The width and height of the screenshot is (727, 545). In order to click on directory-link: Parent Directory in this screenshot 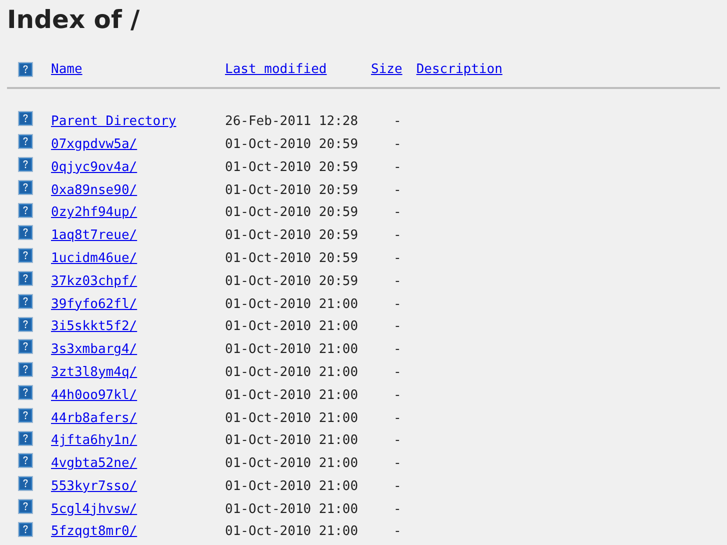, I will do `click(113, 122)`.